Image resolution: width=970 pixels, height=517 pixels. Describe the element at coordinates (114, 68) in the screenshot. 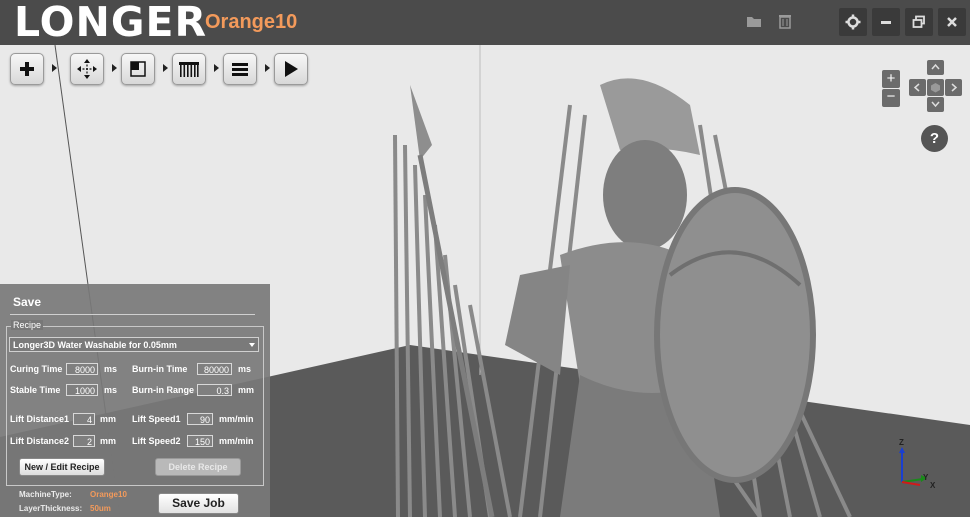

I see `move-menu-arrow` at that location.